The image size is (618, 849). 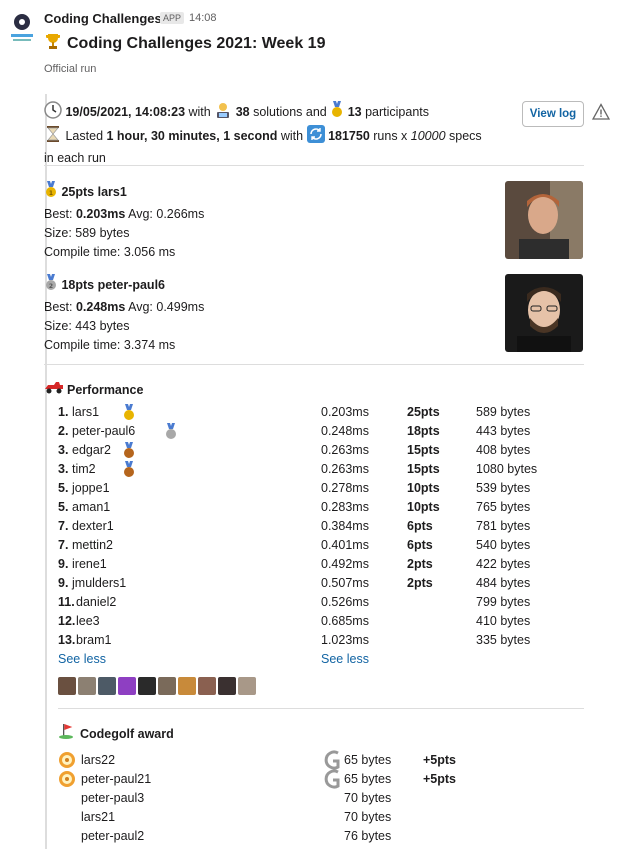 I want to click on rank: 7., so click(x=63, y=526).